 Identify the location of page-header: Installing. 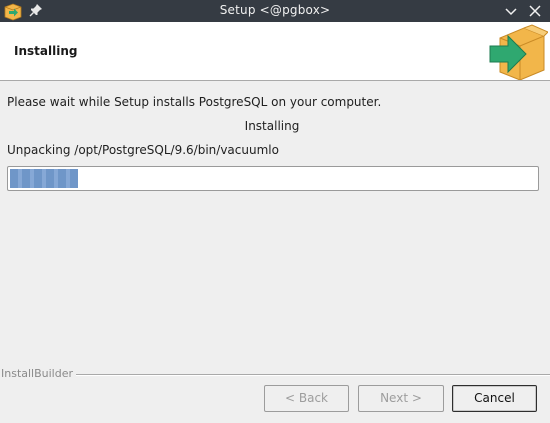
(275, 51).